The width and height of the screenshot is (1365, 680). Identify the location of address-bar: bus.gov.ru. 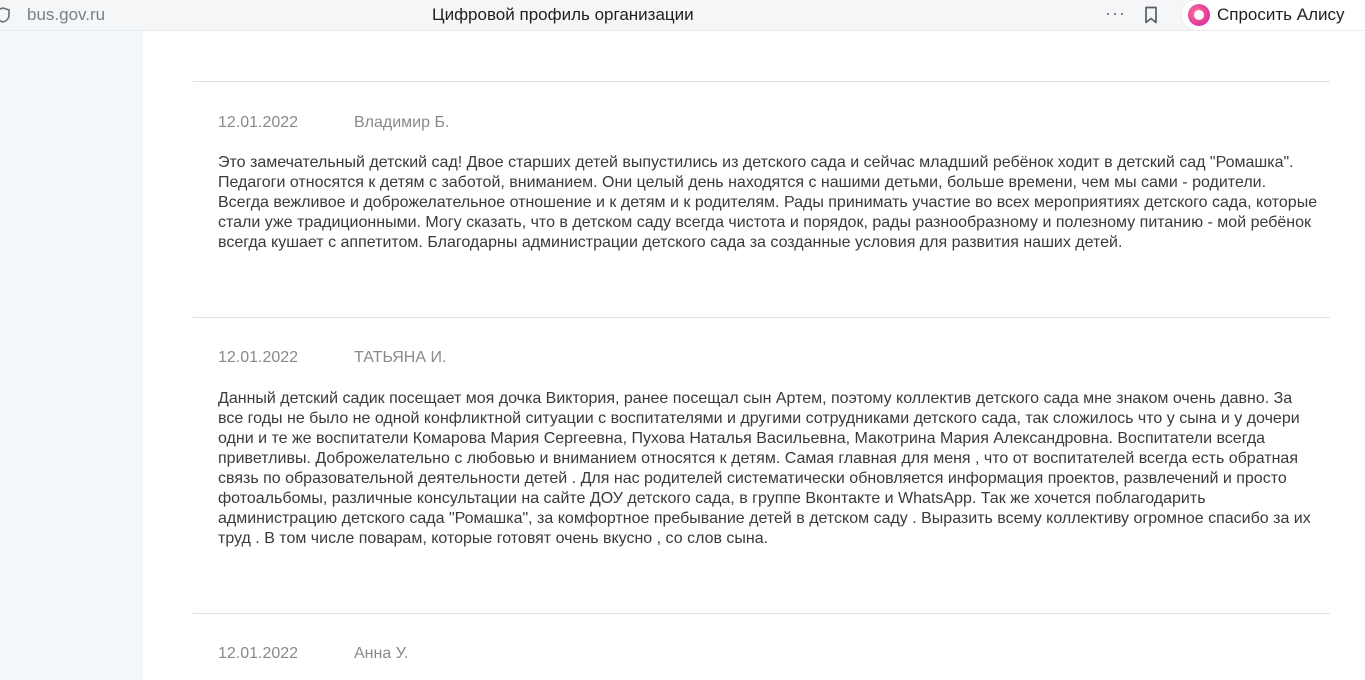
(66, 15).